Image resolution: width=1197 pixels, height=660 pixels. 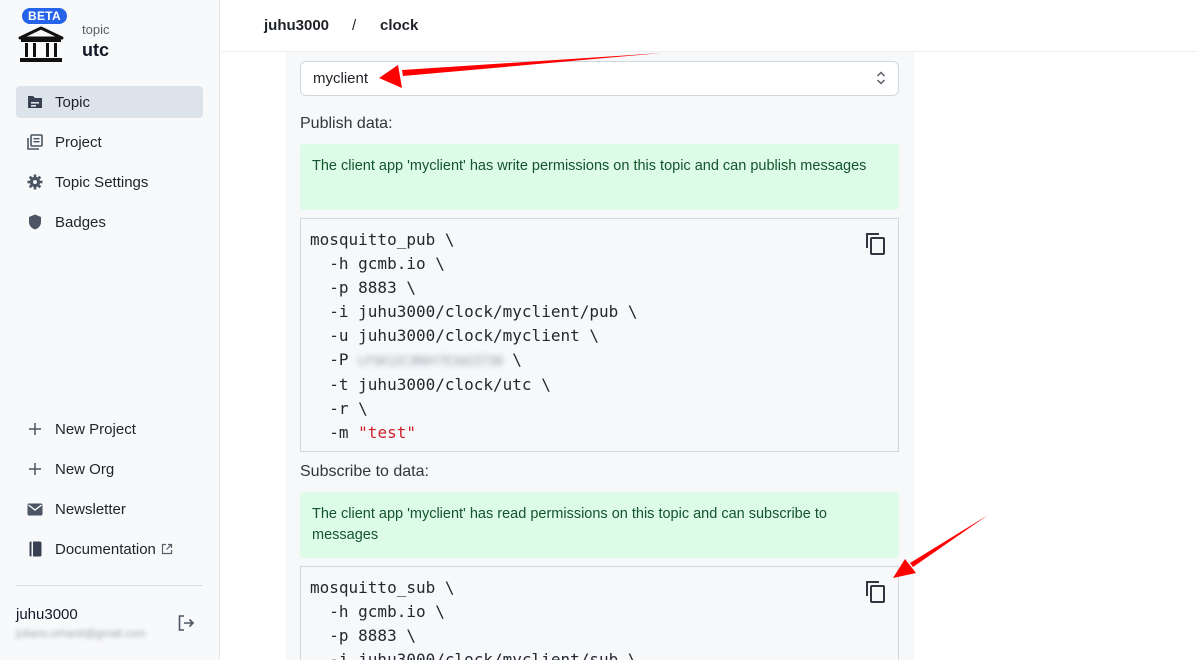 What do you see at coordinates (96, 29) in the screenshot?
I see `topic-kicker: topic` at bounding box center [96, 29].